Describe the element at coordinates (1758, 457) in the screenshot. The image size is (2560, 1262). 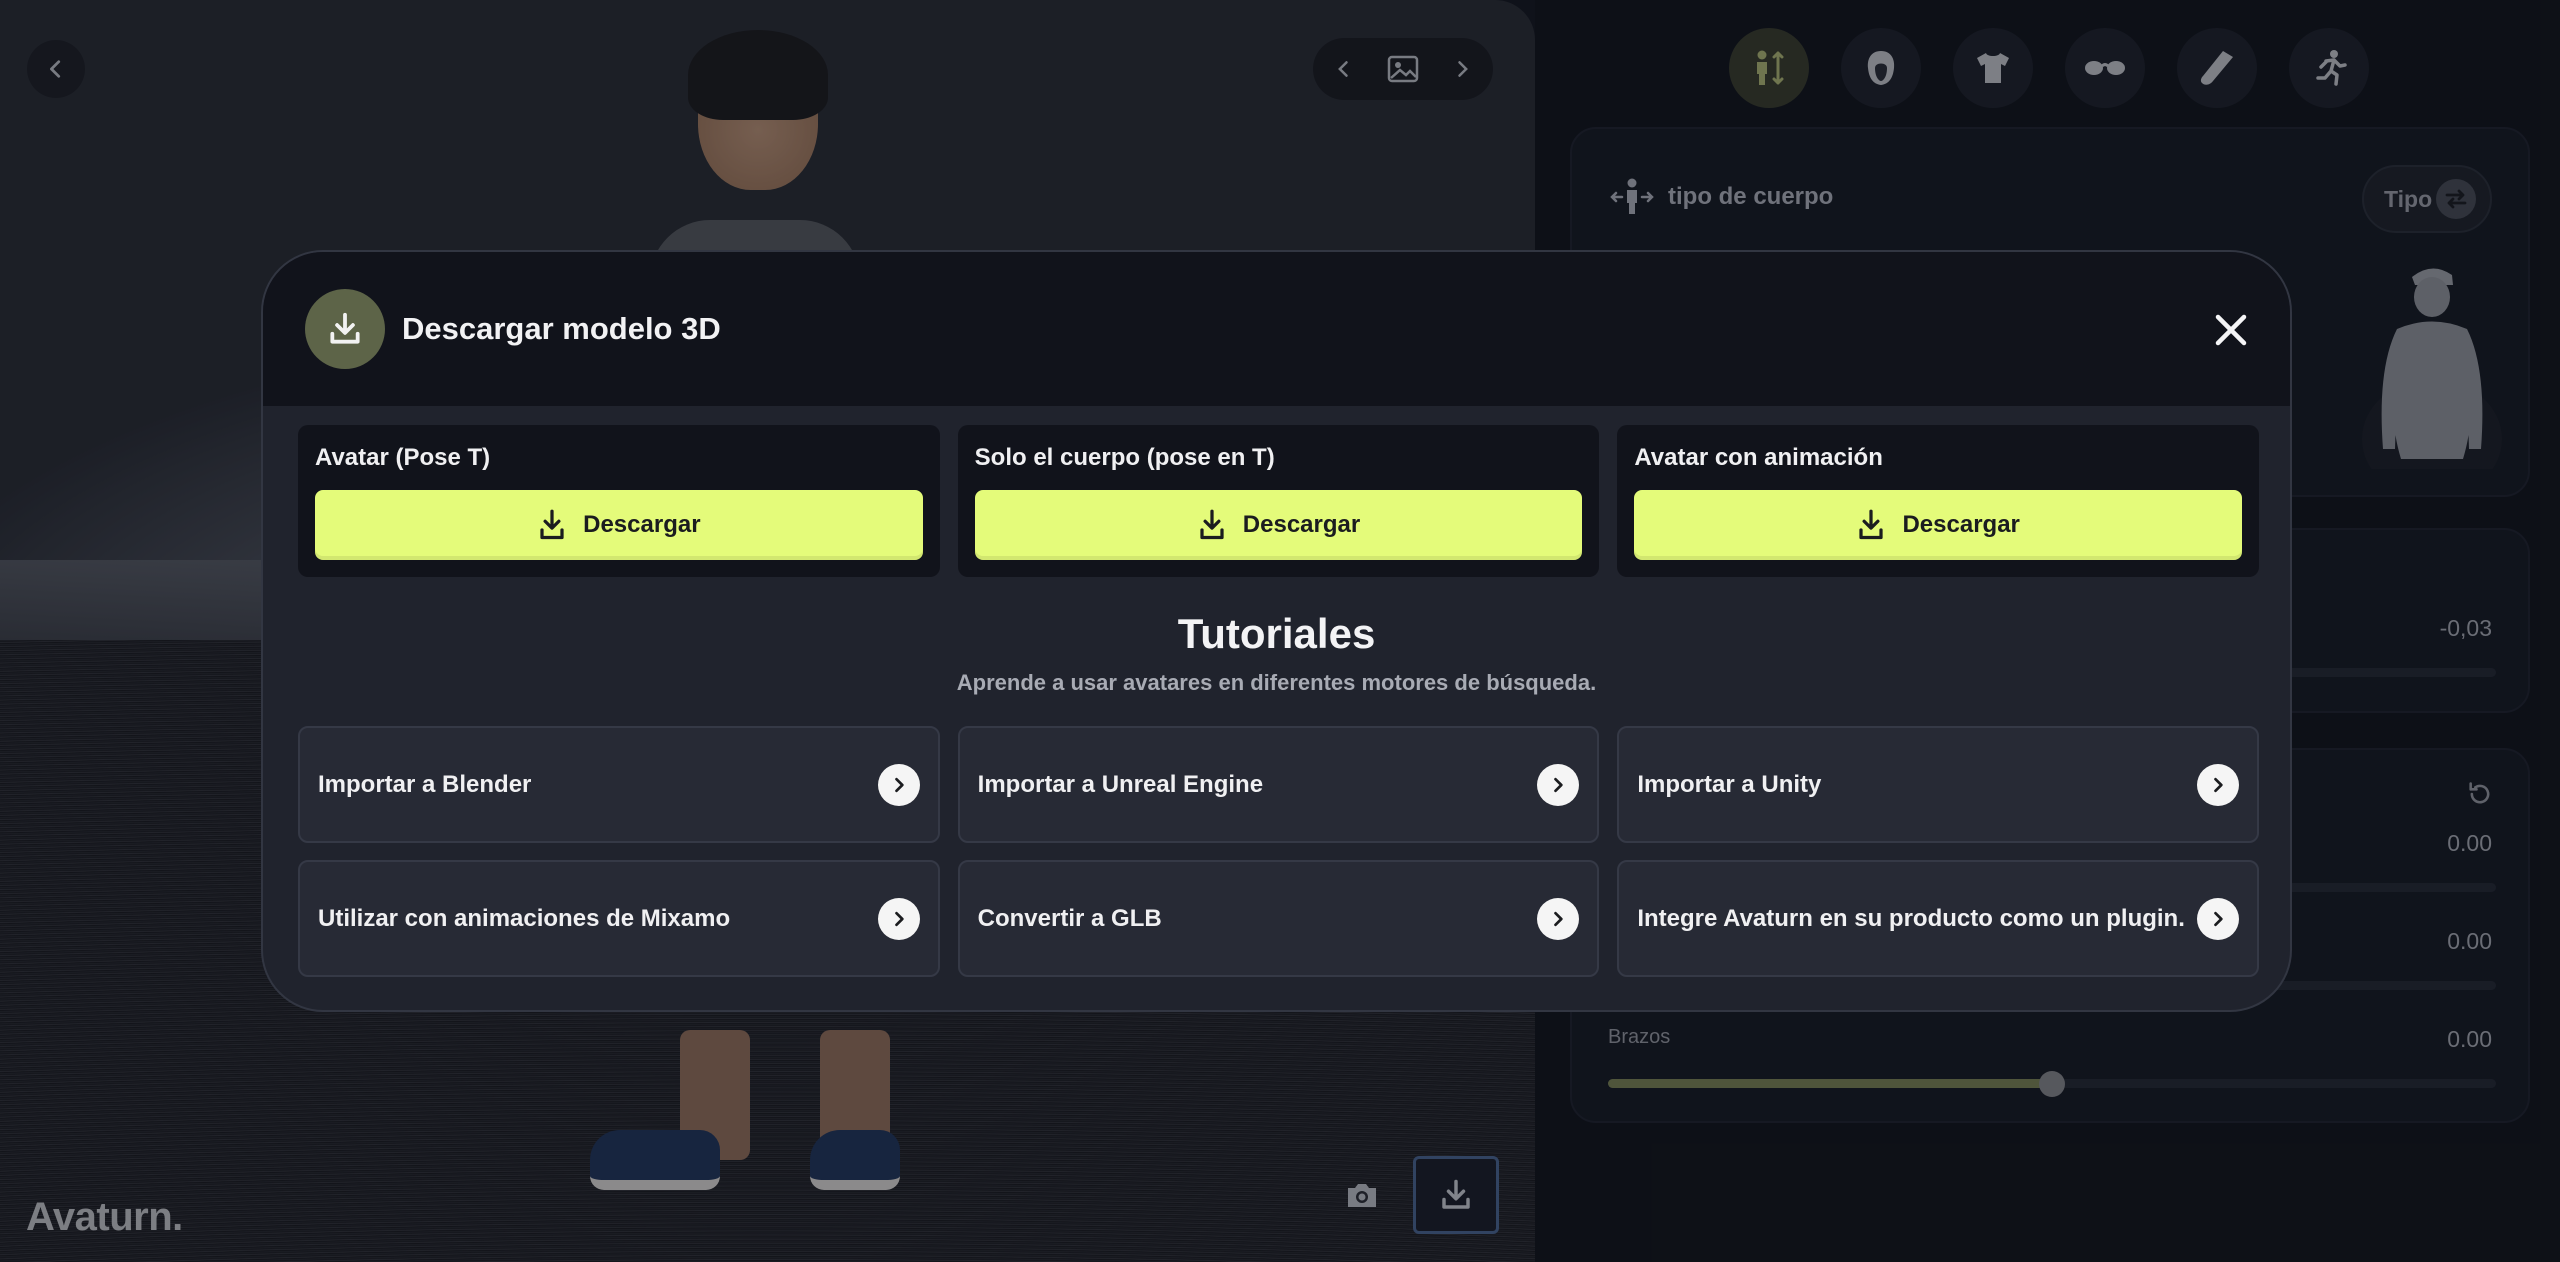
I see `download-option-label: Avatar con animación` at that location.